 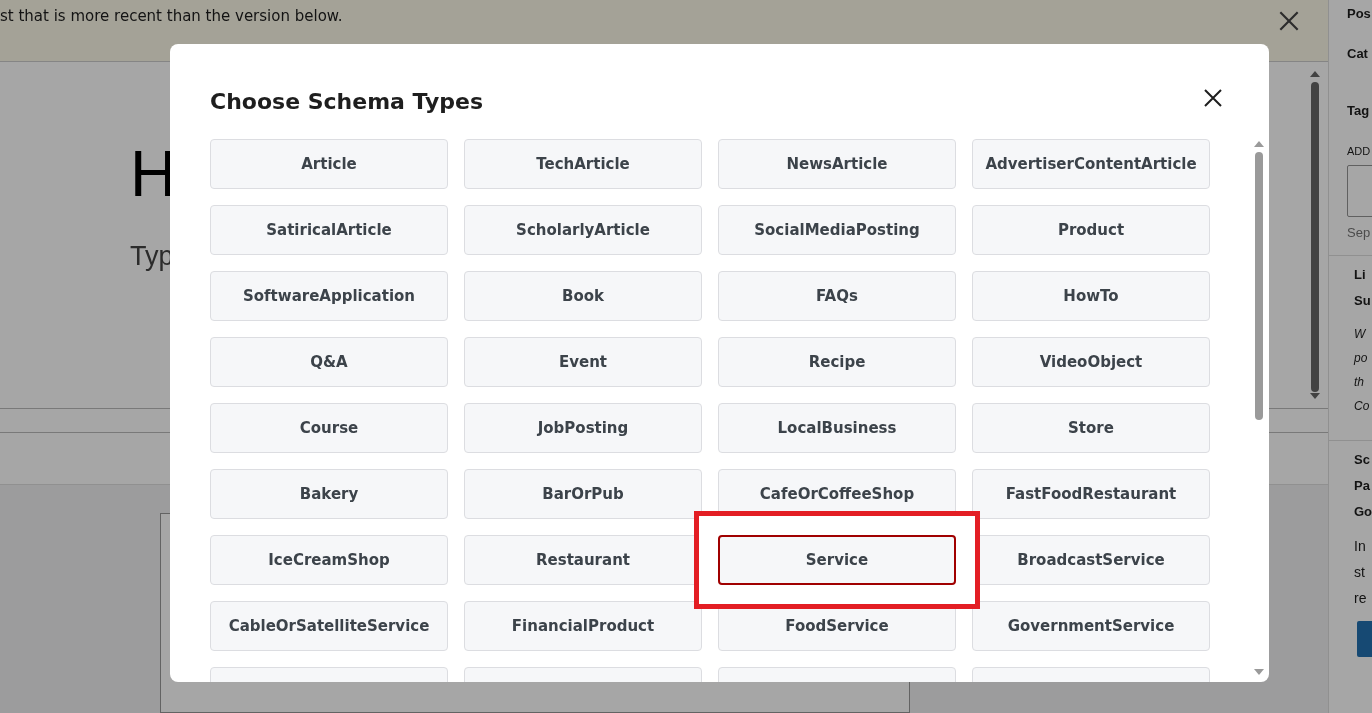 I want to click on schema-type-button: Event, so click(x=583, y=362).